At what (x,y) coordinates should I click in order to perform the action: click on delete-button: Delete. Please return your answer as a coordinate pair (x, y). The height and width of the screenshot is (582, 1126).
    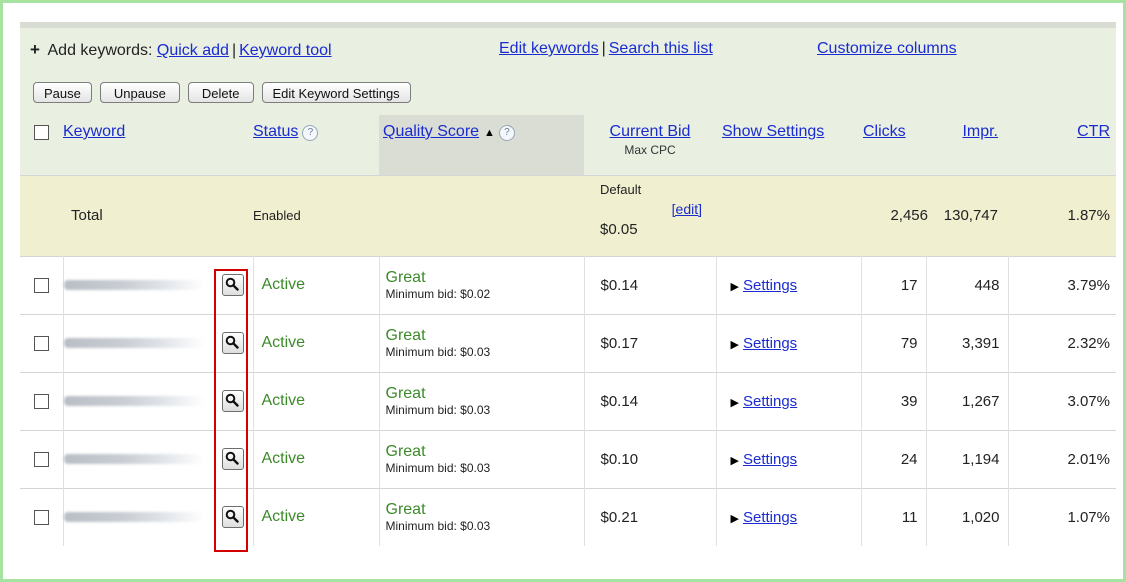
    Looking at the image, I should click on (220, 92).